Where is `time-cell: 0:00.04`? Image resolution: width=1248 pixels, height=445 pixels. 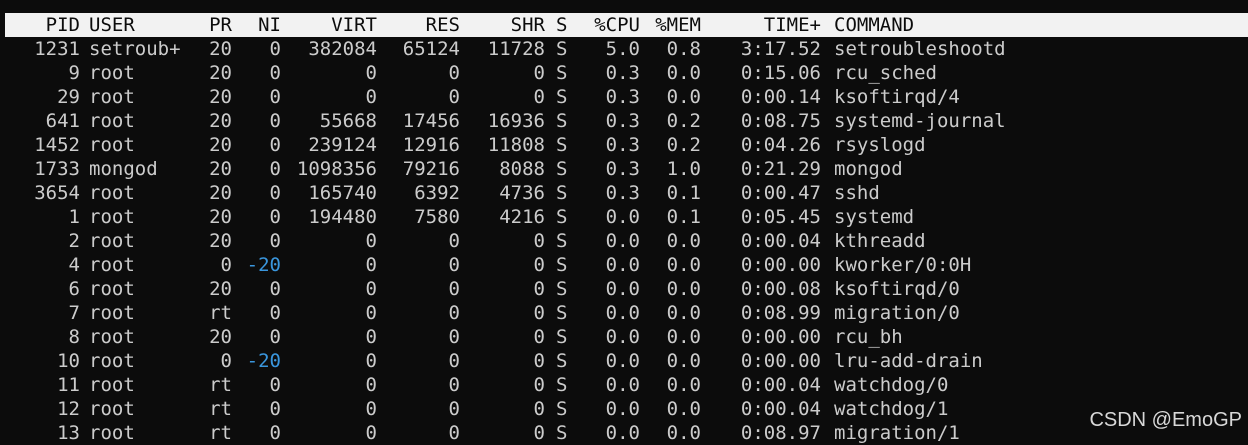
time-cell: 0:00.04 is located at coordinates (780, 385).